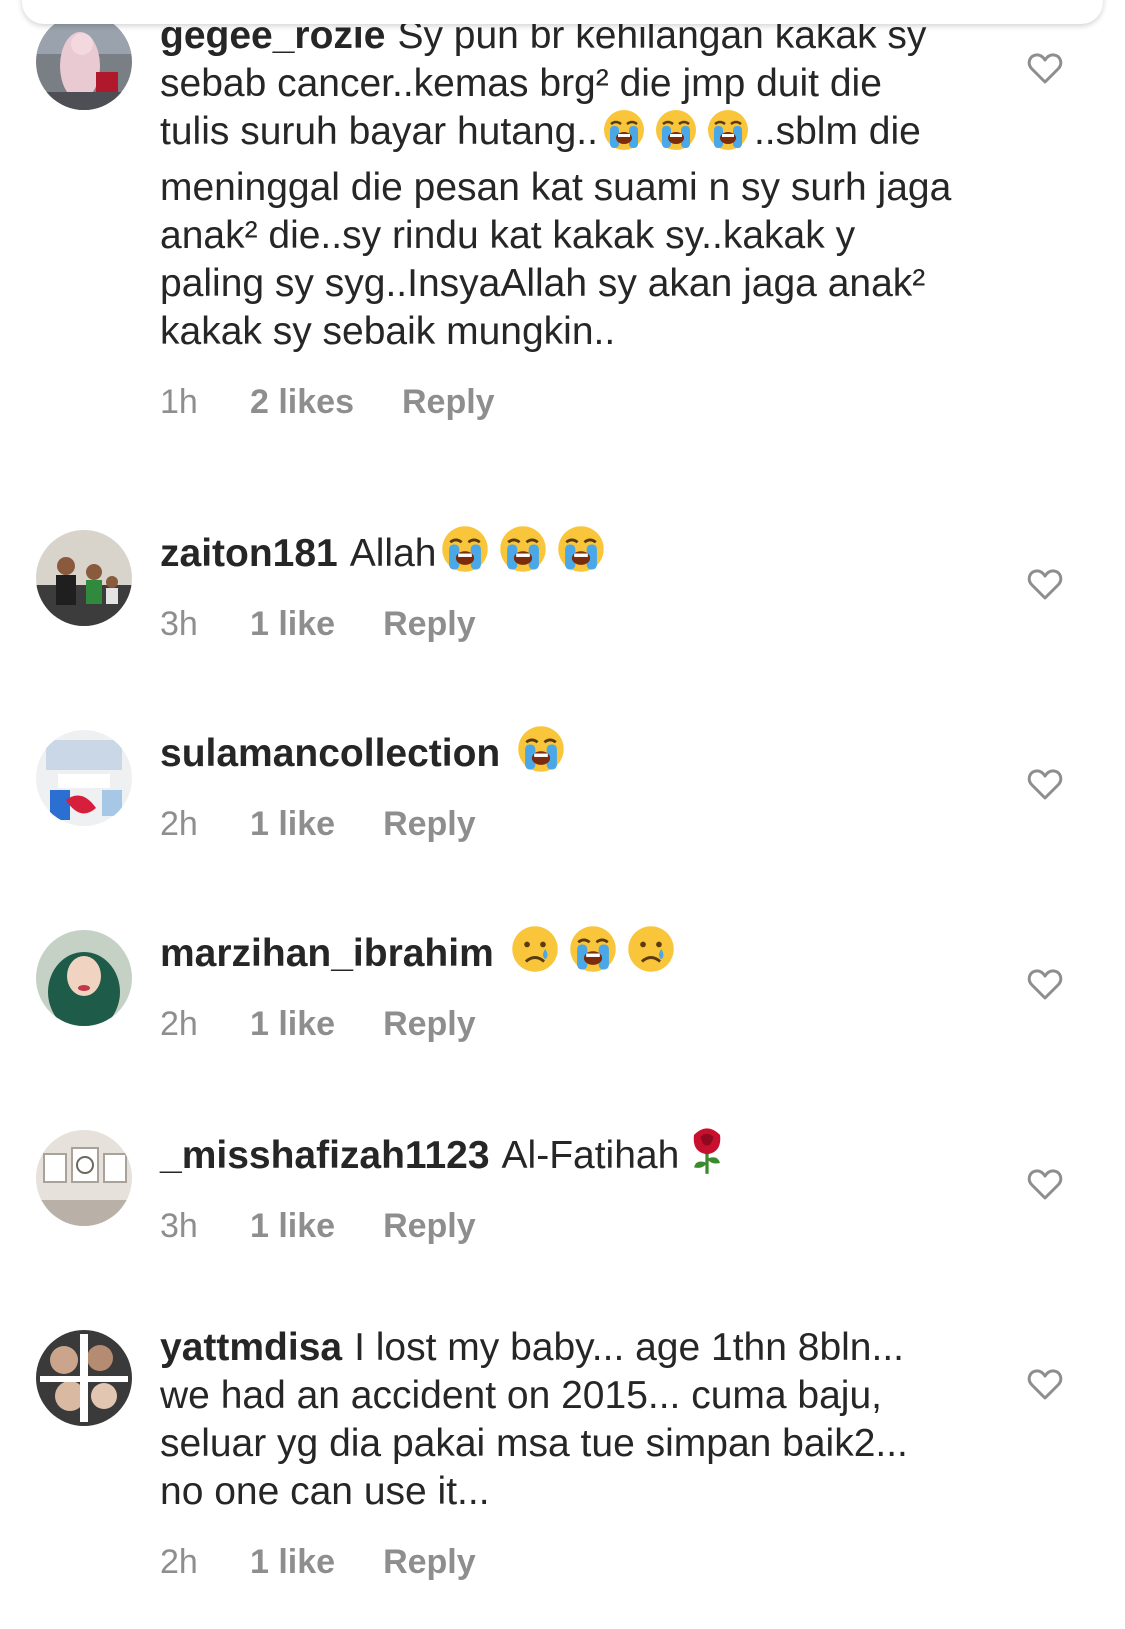 Image resolution: width=1125 pixels, height=1629 pixels. I want to click on comment-text: zaiton181 Allah, so click(560, 555).